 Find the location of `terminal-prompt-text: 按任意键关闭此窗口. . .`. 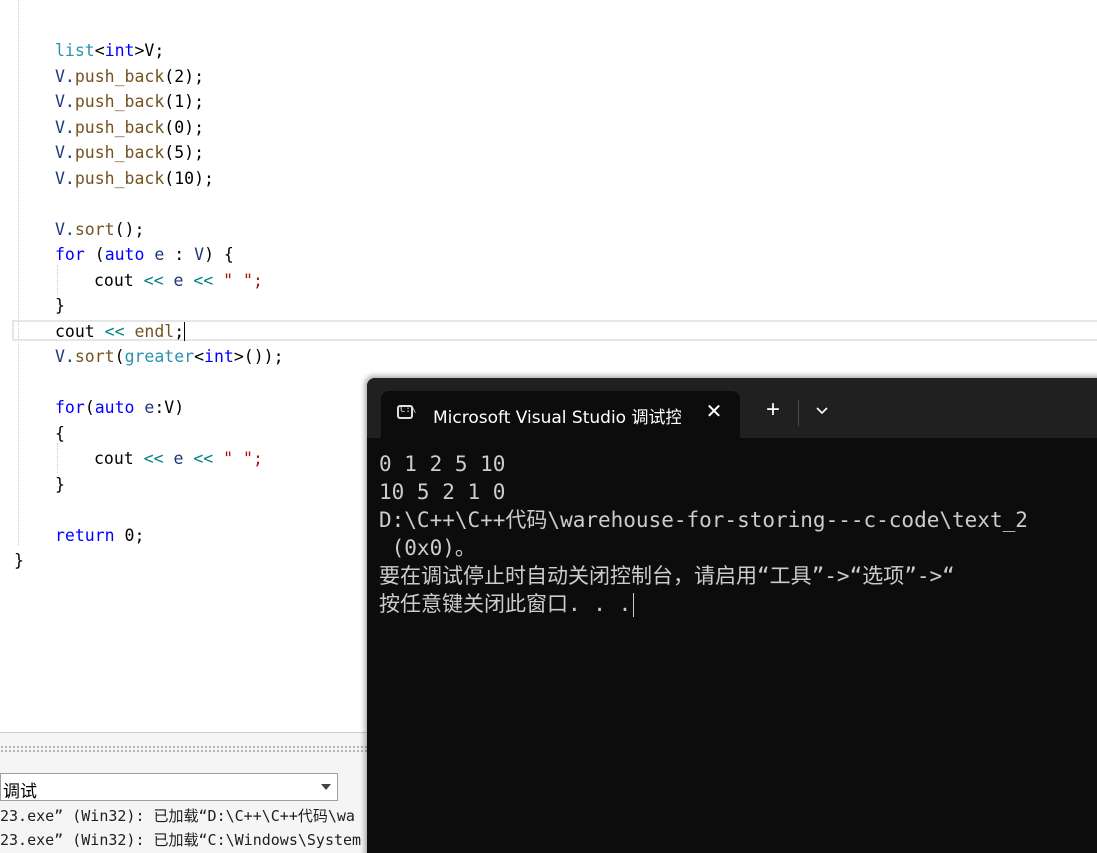

terminal-prompt-text: 按任意键关闭此窗口. . . is located at coordinates (505, 604).